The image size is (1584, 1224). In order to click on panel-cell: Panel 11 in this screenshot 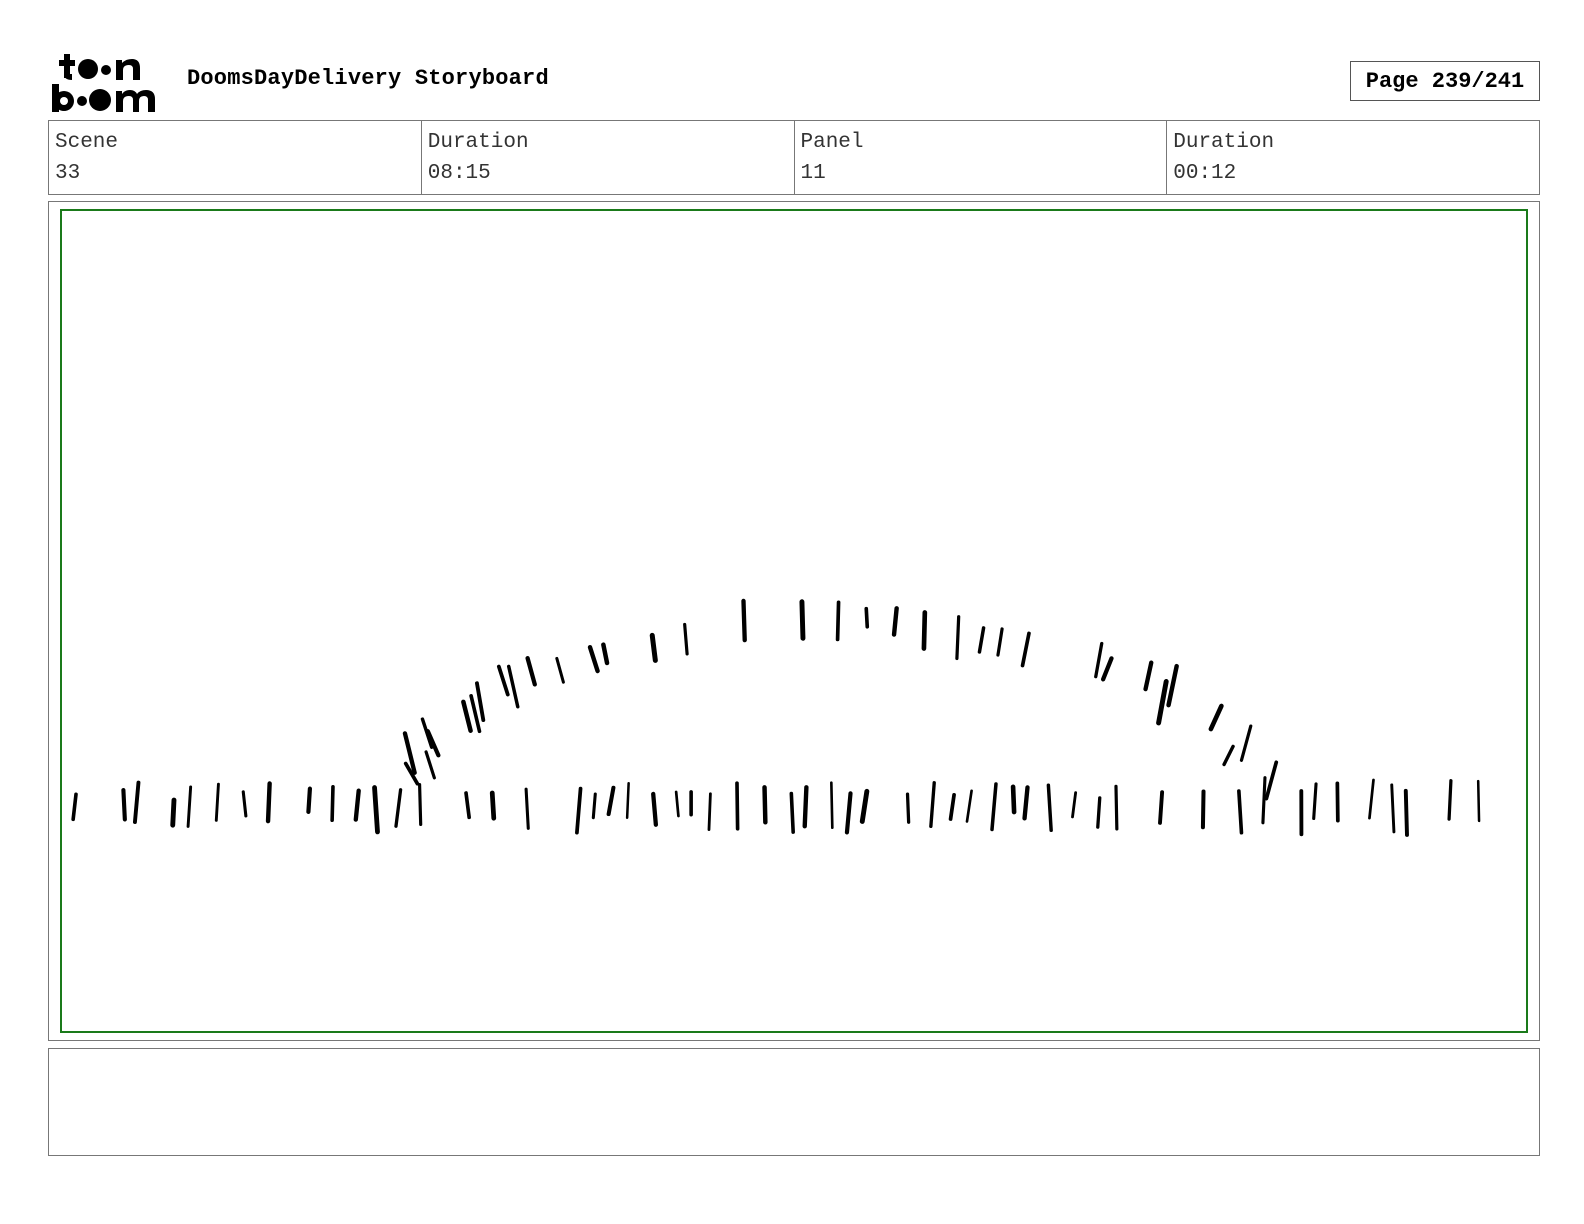, I will do `click(981, 157)`.